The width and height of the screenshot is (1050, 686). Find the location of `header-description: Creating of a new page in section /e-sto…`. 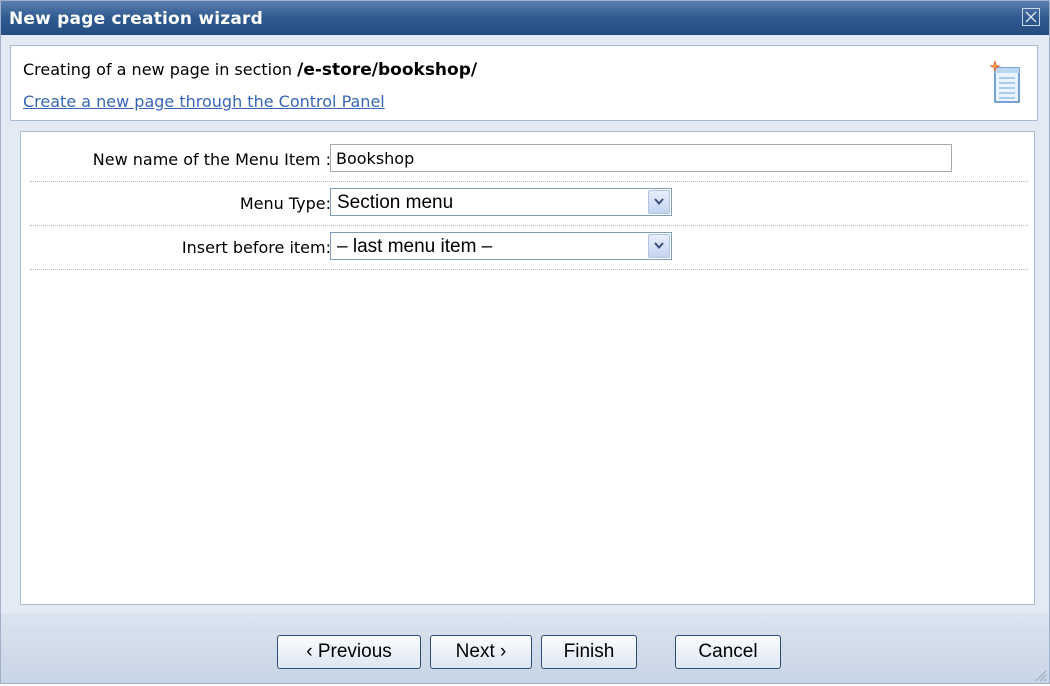

header-description: Creating of a new page in section /e-sto… is located at coordinates (250, 70).